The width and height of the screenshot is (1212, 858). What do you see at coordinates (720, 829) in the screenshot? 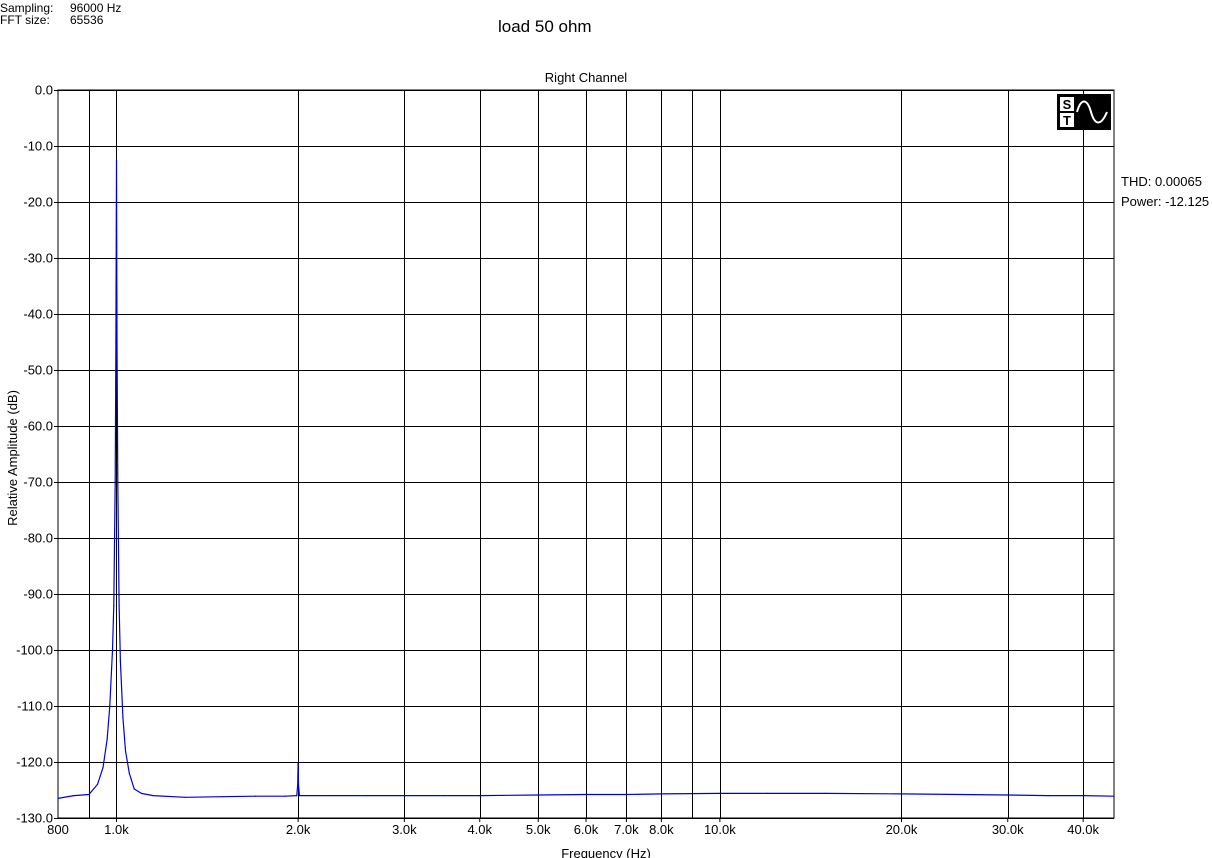
I see `x-tick-label: 10.0k` at bounding box center [720, 829].